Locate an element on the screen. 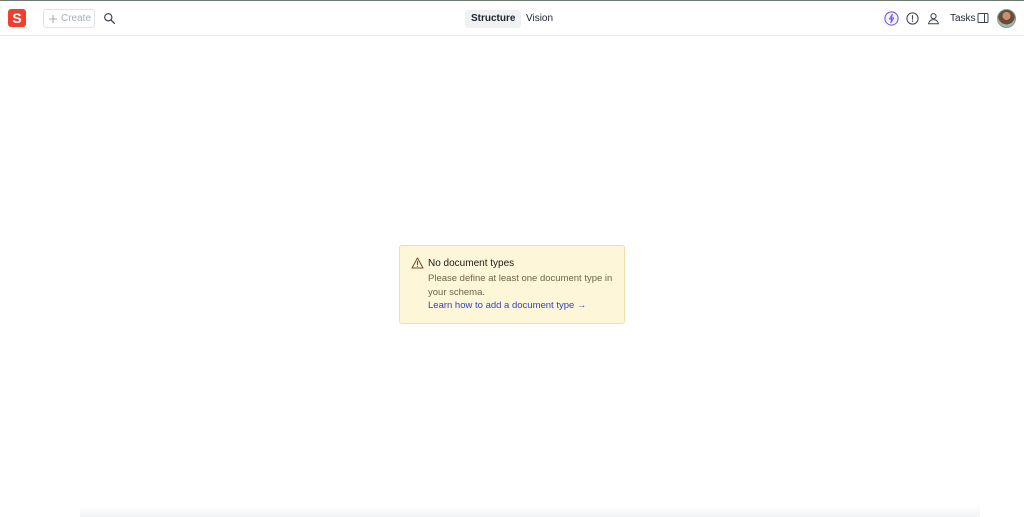 The image size is (1024, 517). top-navbar: S Create Structure Vision Tasks is located at coordinates (512, 18).